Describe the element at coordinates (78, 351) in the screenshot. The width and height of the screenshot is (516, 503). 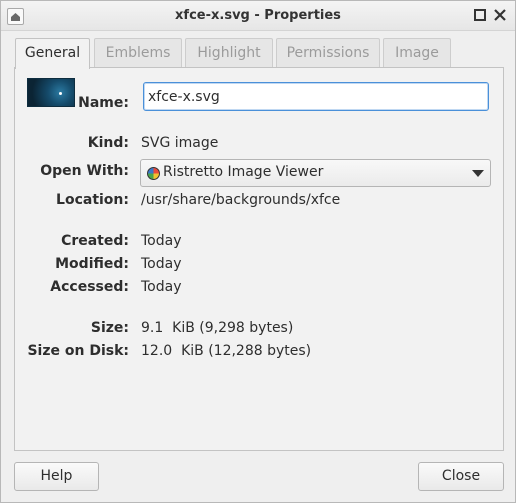
I see `size-on-disk-label: Size on Disk:` at that location.